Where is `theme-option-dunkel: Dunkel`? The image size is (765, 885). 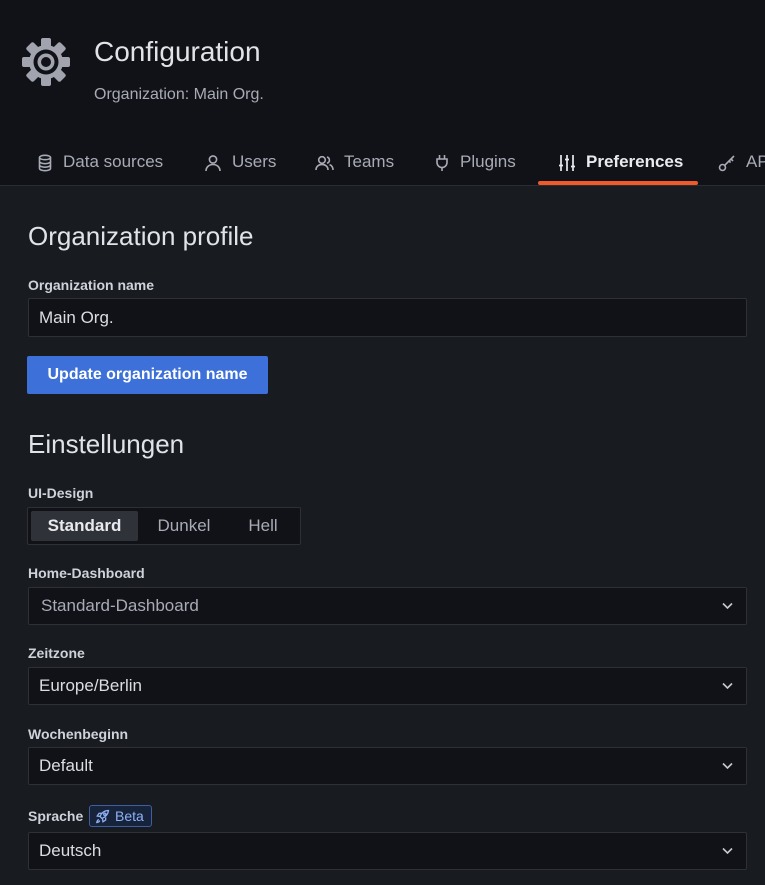
theme-option-dunkel: Dunkel is located at coordinates (184, 526).